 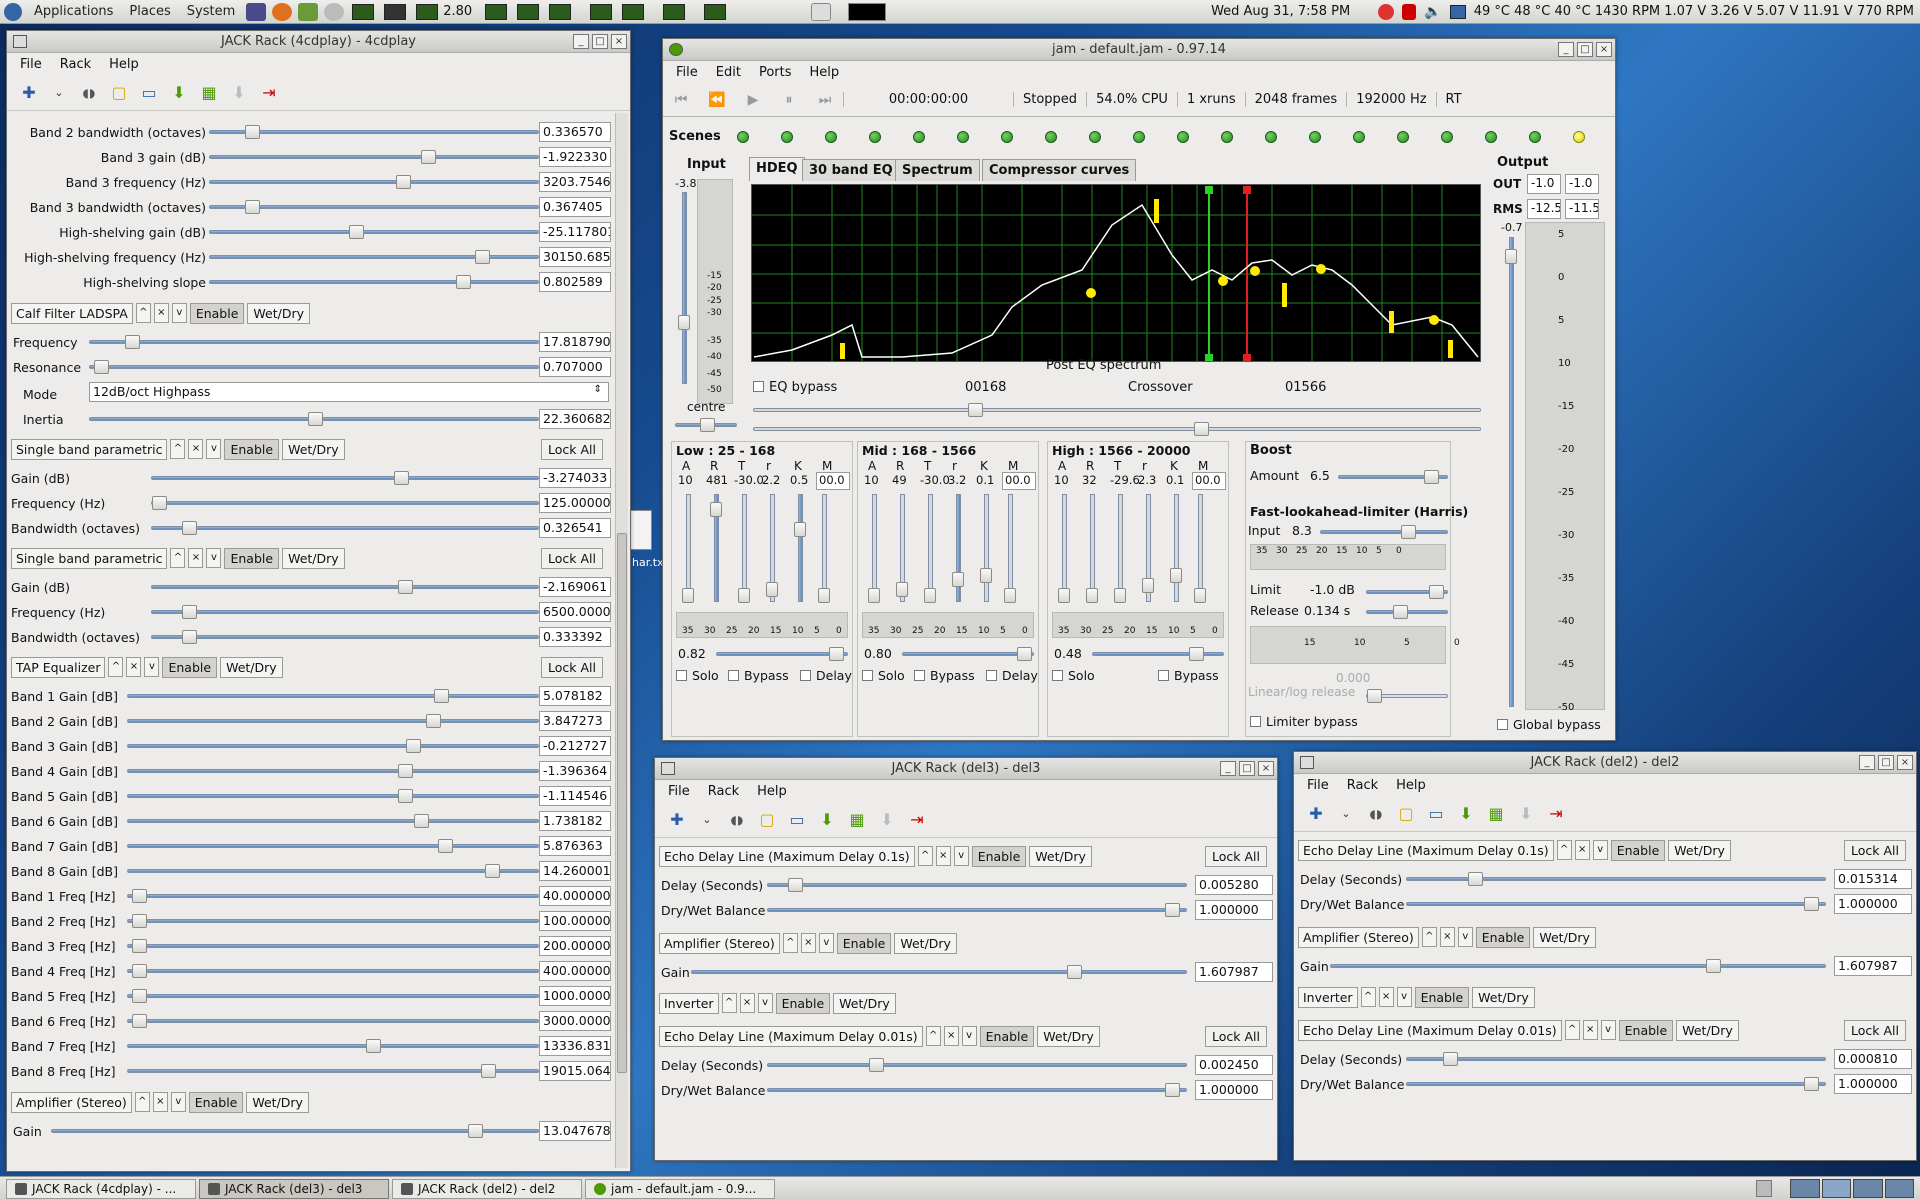 I want to click on tab-spectrum: Spectrum, so click(x=937, y=170).